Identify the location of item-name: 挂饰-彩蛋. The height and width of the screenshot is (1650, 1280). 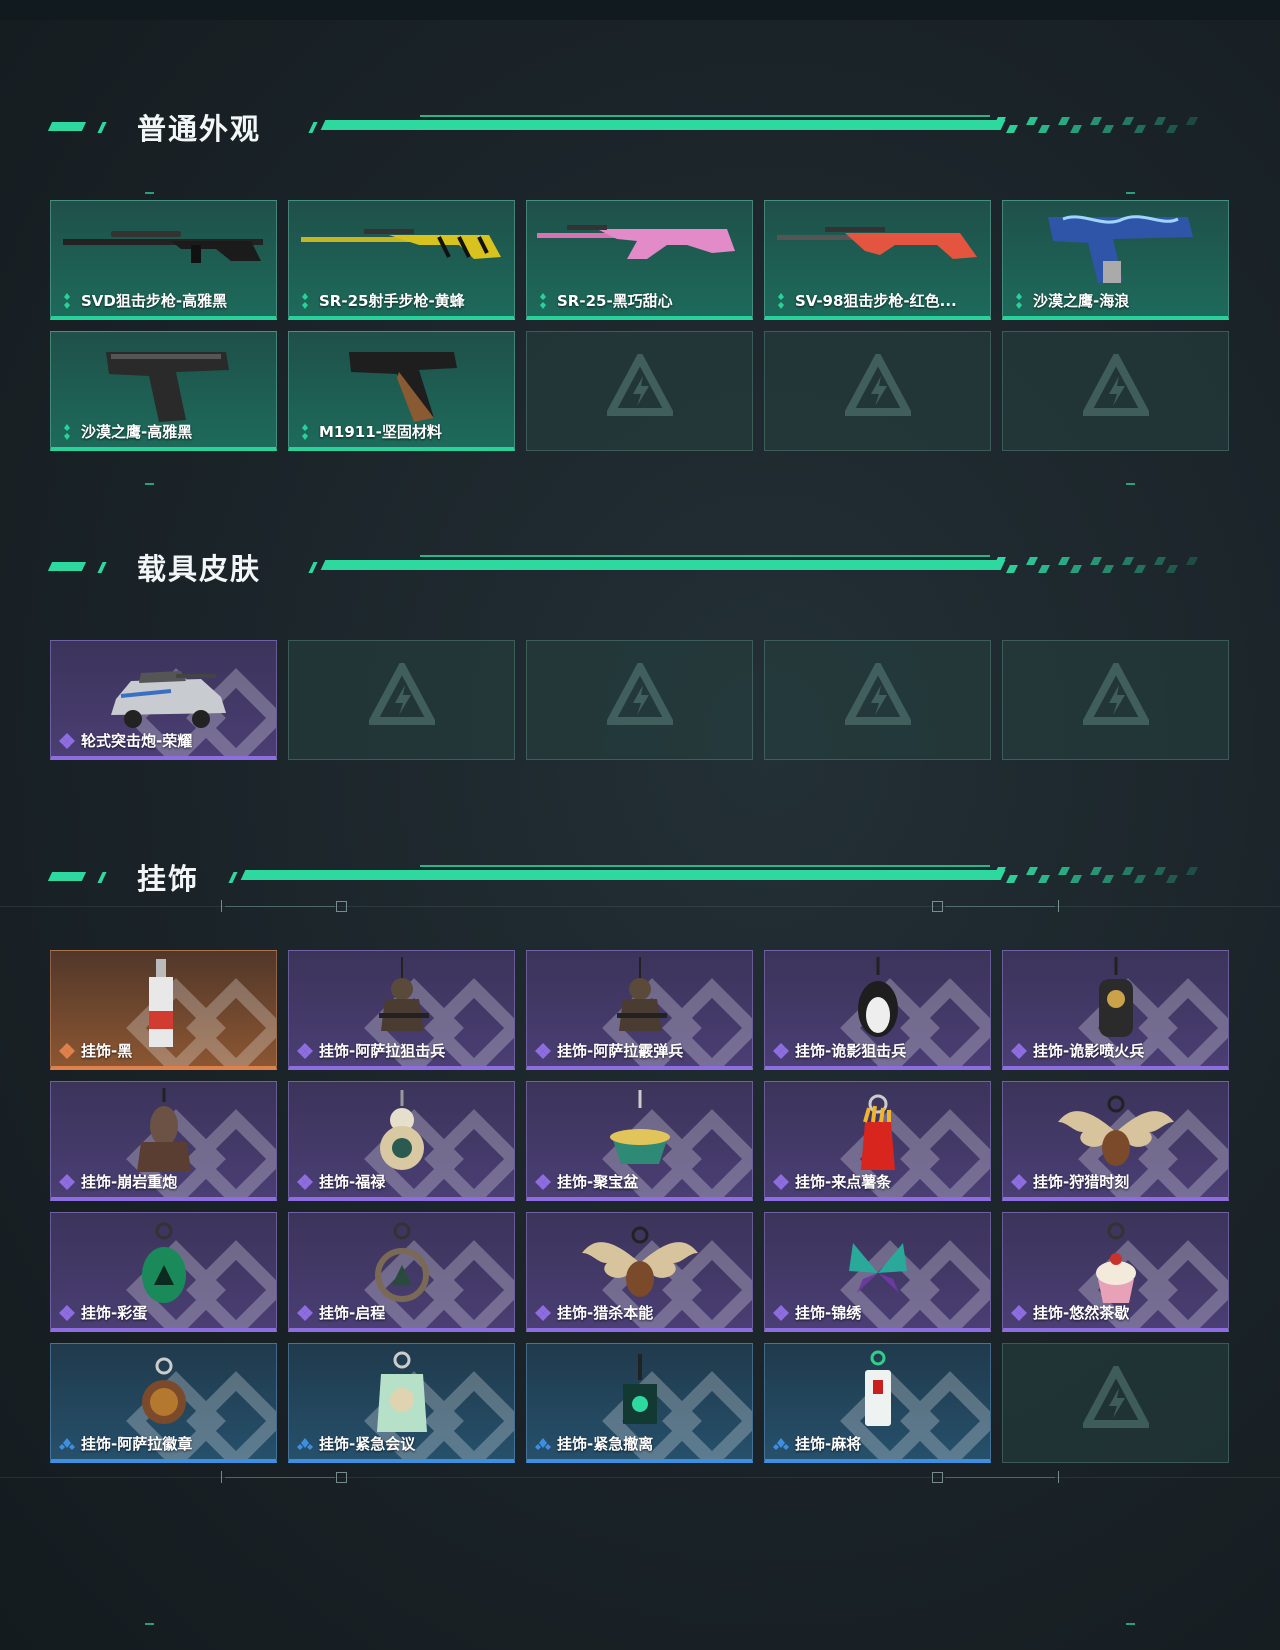
(114, 1313).